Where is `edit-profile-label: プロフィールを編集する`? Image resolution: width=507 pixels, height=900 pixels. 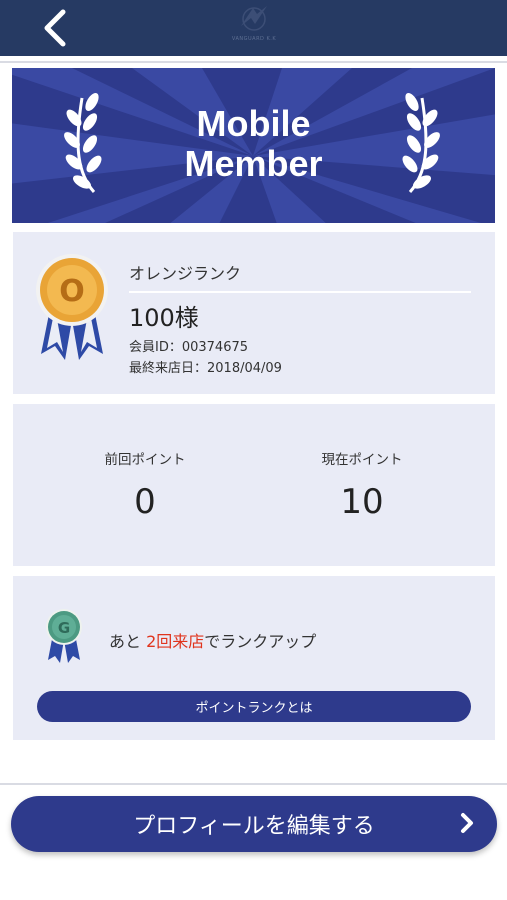
edit-profile-label: プロフィールを編集する is located at coordinates (254, 826).